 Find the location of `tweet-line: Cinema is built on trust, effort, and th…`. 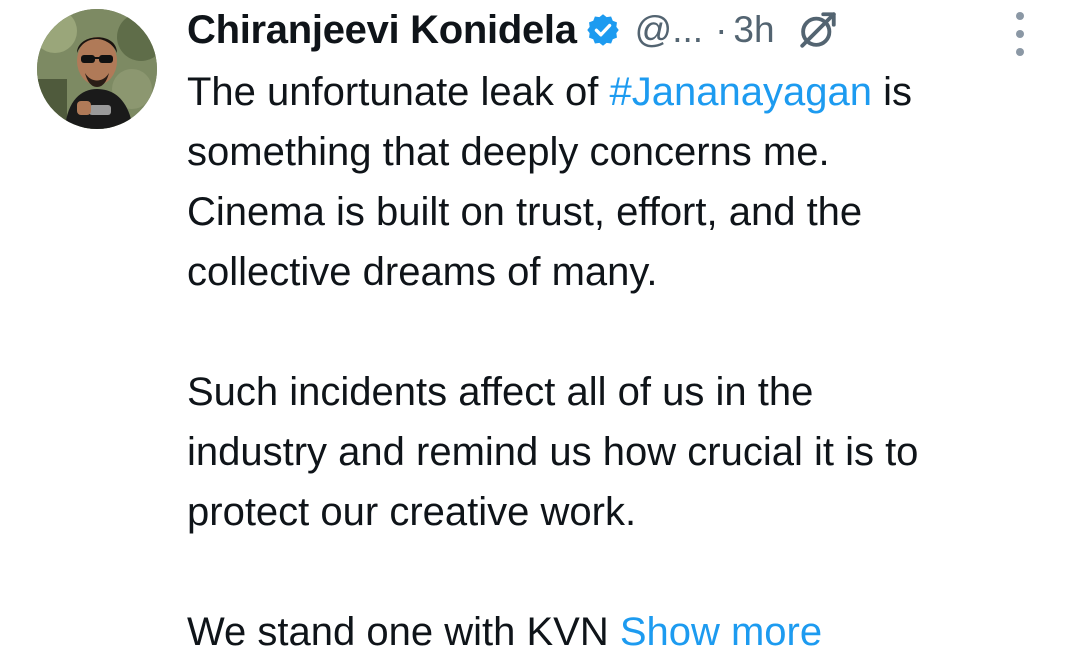

tweet-line: Cinema is built on trust, effort, and th… is located at coordinates (525, 212).